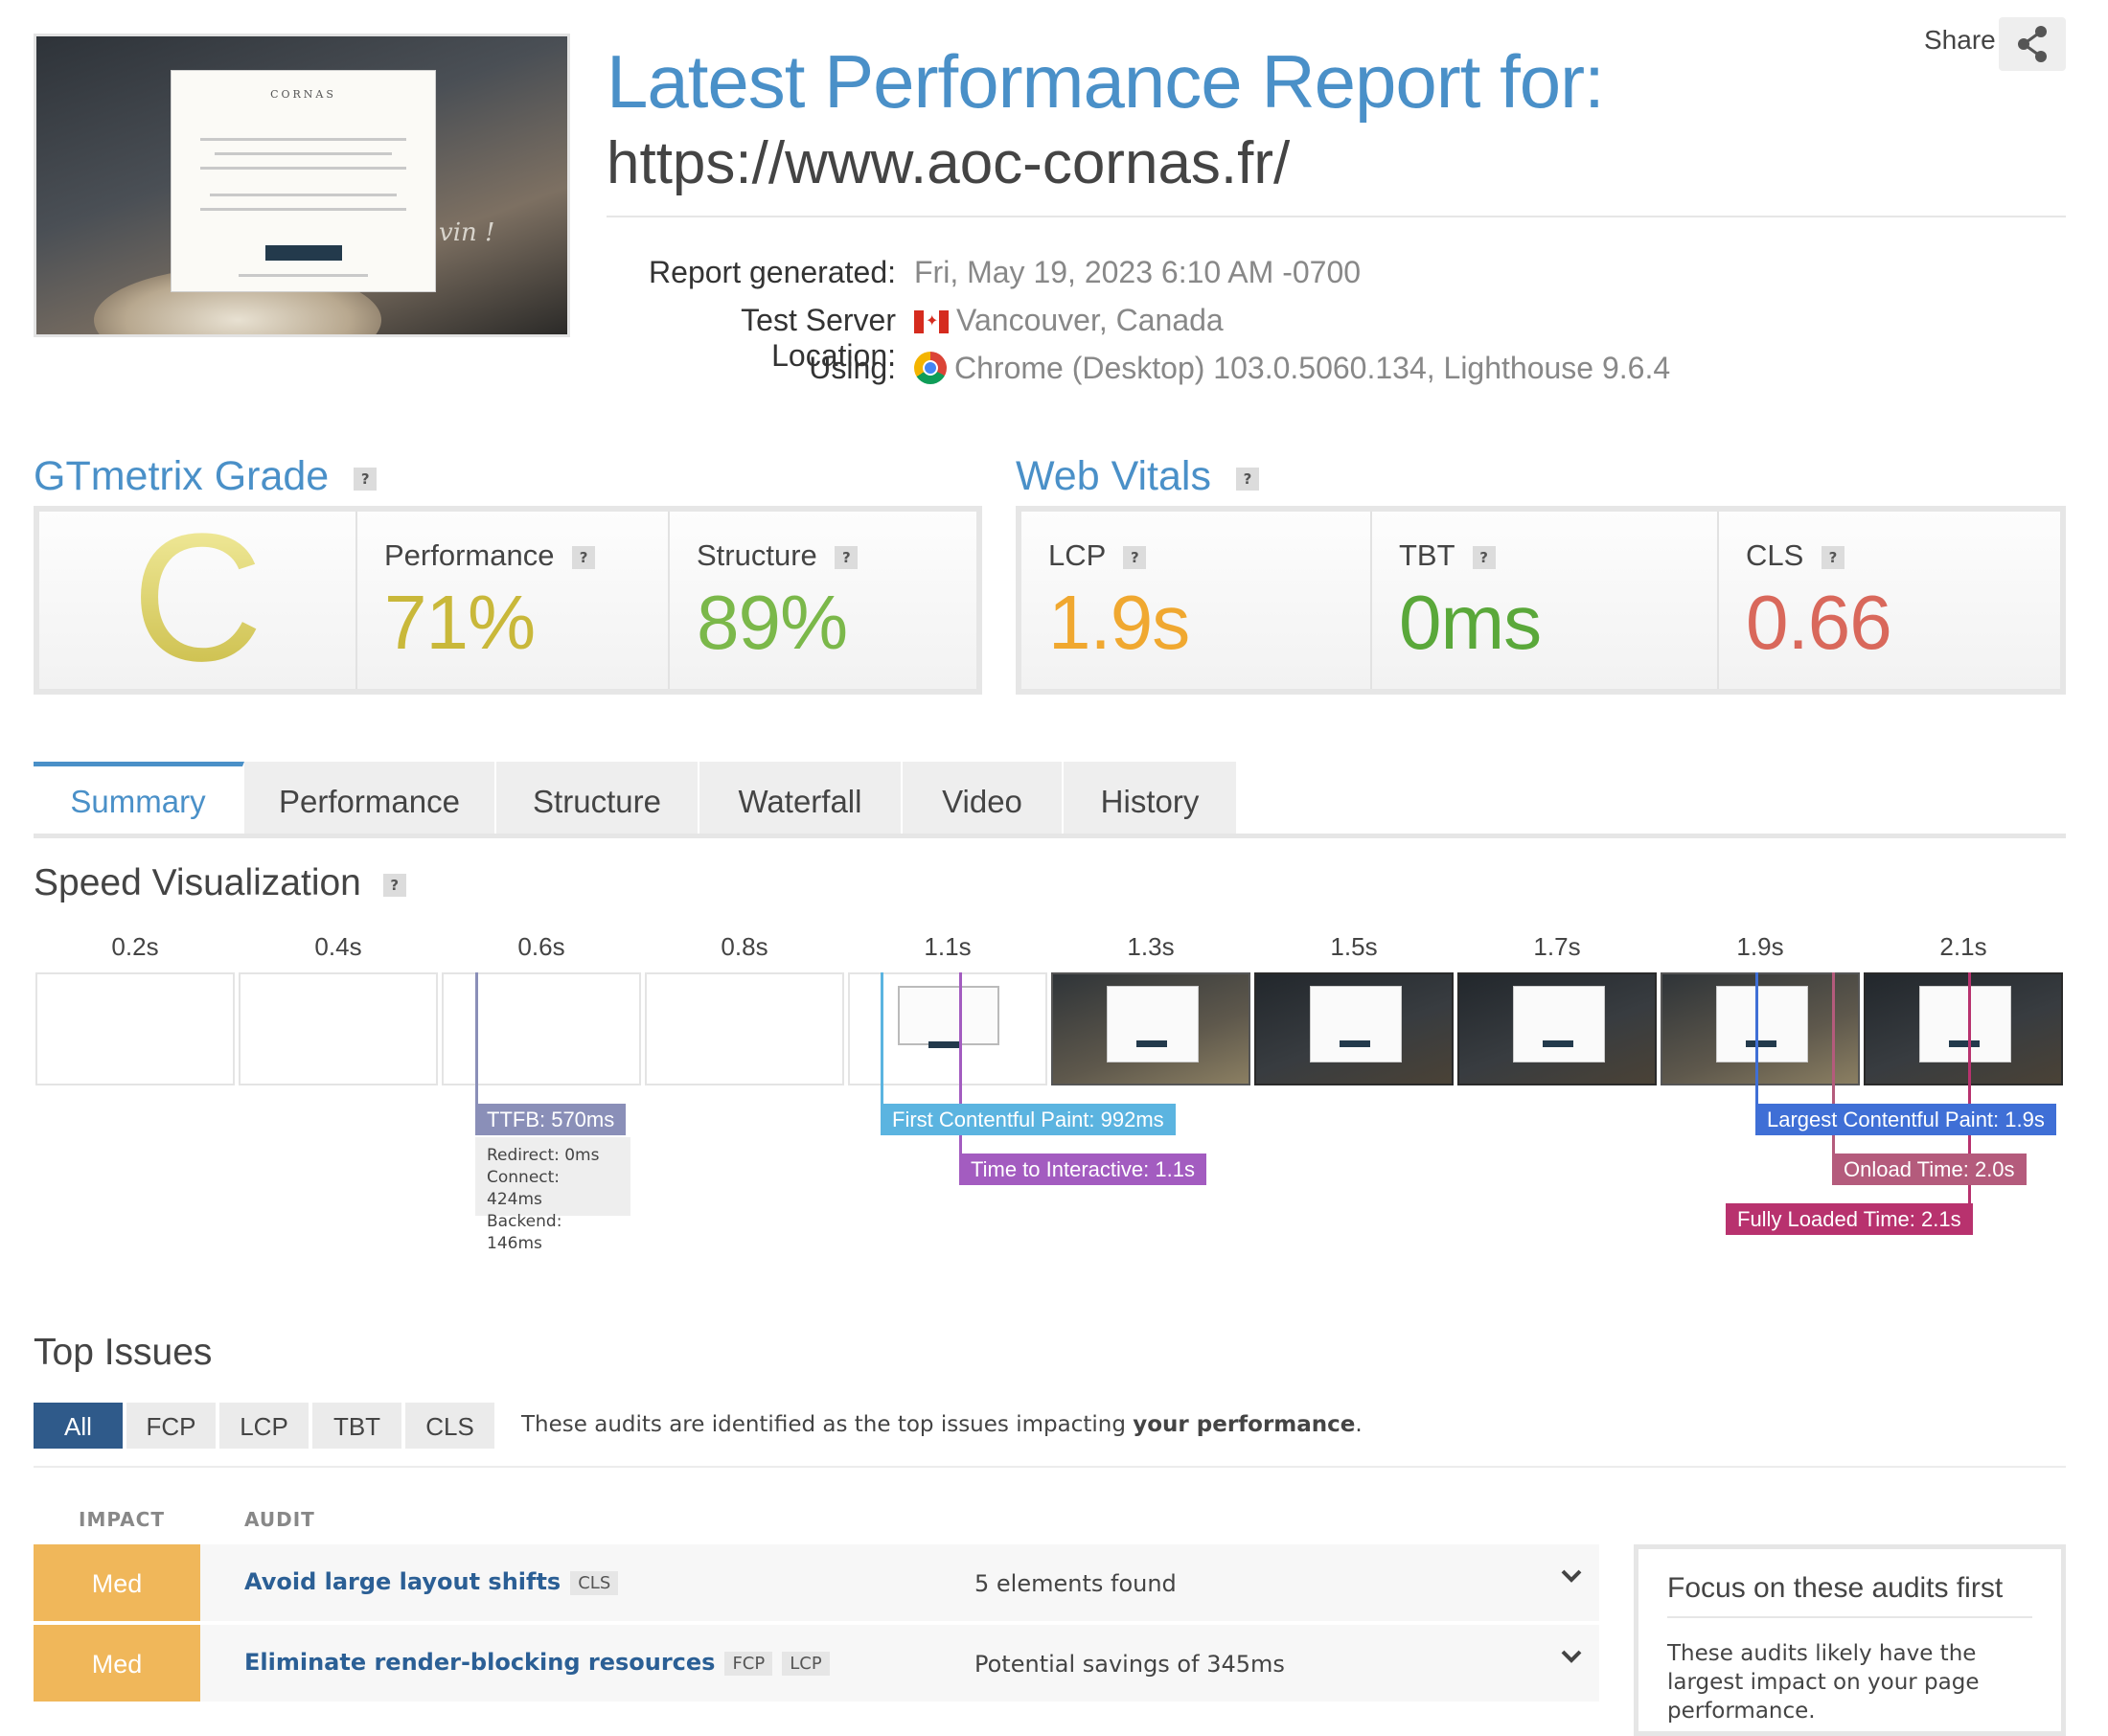 This screenshot has height=1736, width=2108. Describe the element at coordinates (847, 557) in the screenshot. I see `structure-help-icon: ?` at that location.